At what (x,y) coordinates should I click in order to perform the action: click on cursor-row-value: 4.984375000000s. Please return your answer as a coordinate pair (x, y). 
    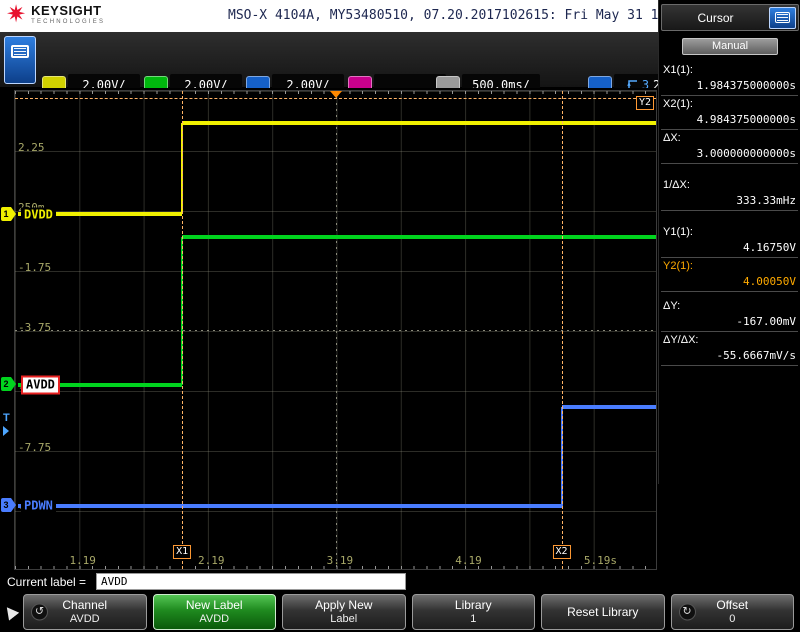
    Looking at the image, I should click on (746, 119).